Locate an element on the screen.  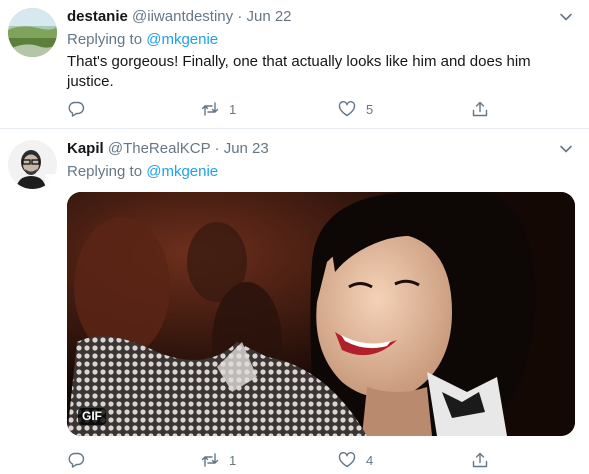
like-button: 4 is located at coordinates (355, 460).